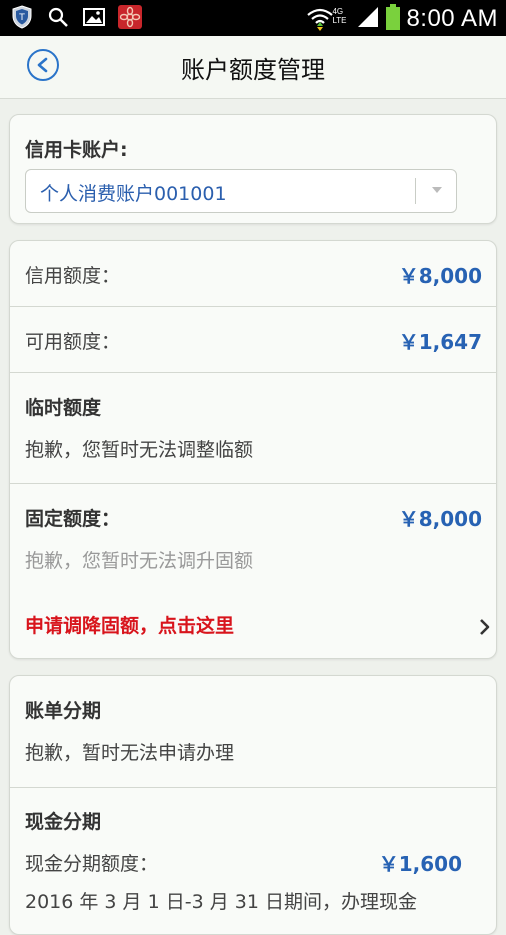 The width and height of the screenshot is (506, 935). What do you see at coordinates (452, 18) in the screenshot?
I see `clock: 8:00 AM` at bounding box center [452, 18].